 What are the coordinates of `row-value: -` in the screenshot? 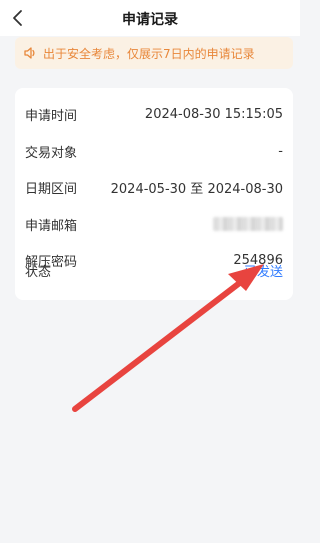 It's located at (280, 151).